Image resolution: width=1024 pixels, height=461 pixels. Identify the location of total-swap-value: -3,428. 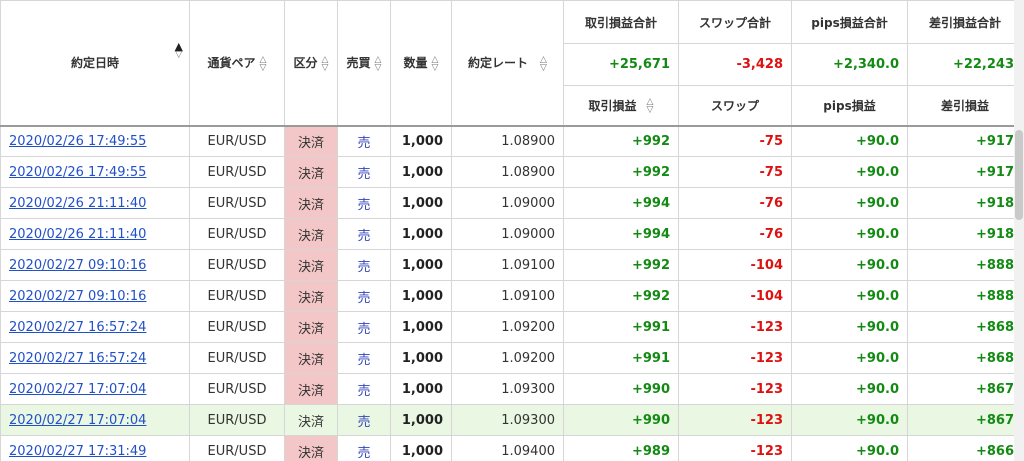
(735, 64).